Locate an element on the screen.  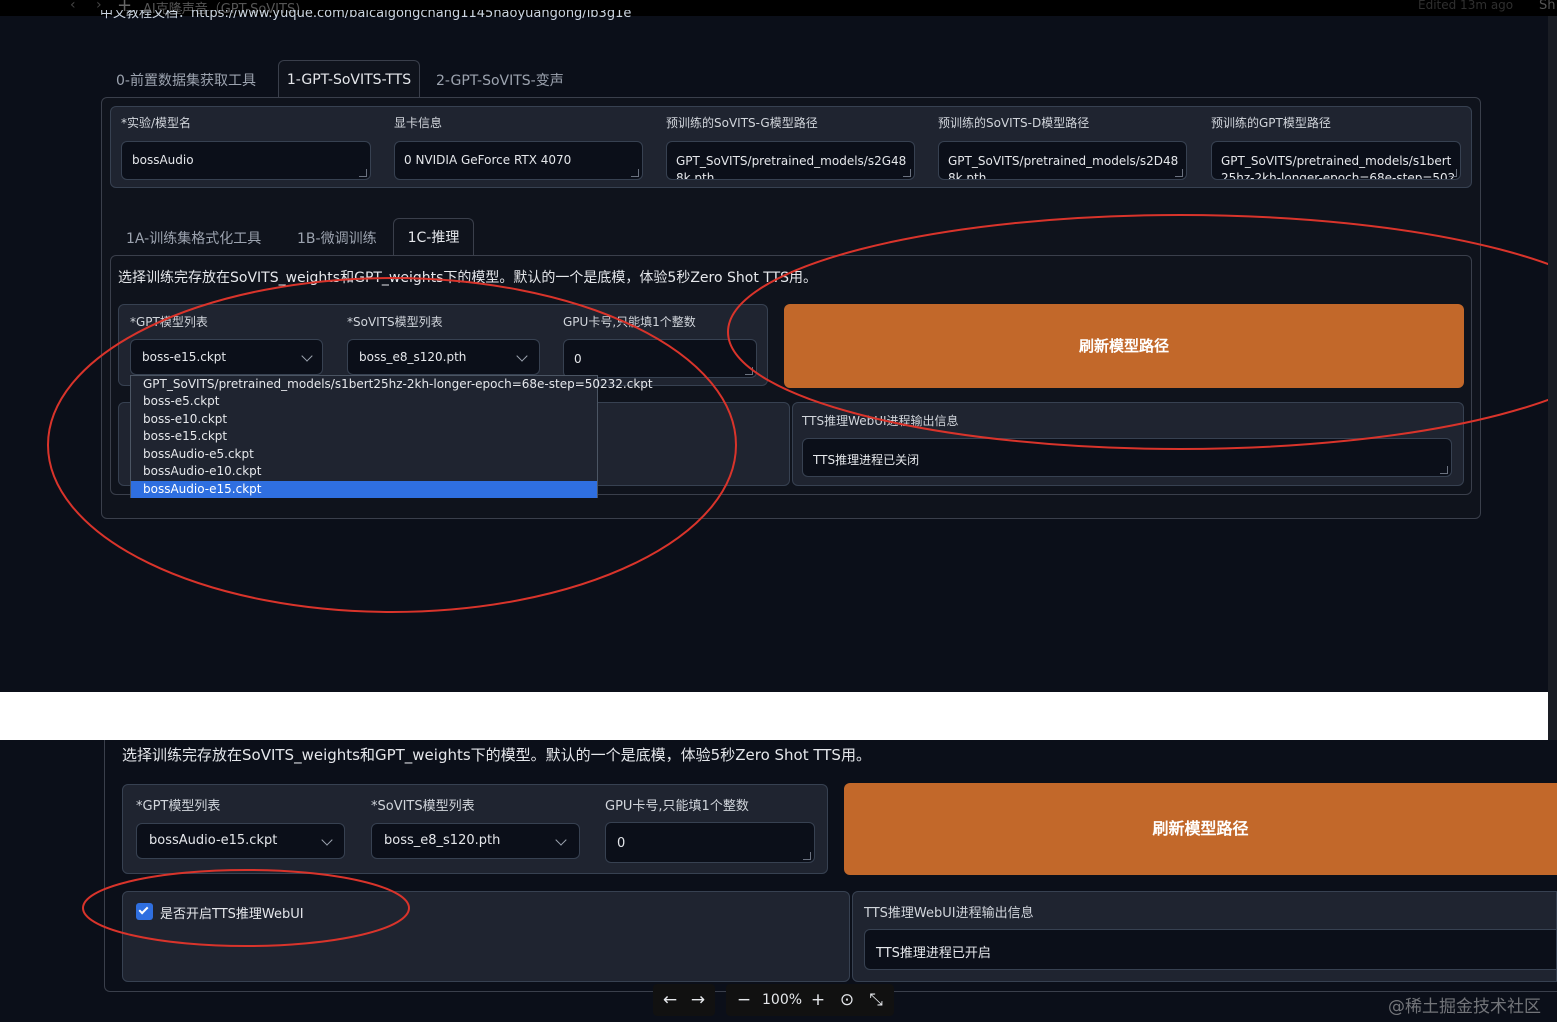
output-label: TTS推理WebUI进程输出信息 is located at coordinates (880, 421).